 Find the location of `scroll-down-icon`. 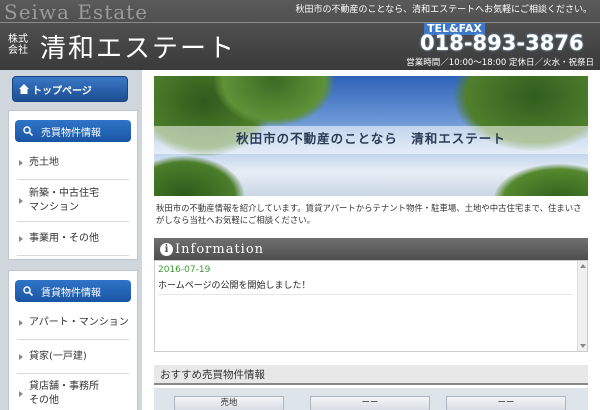

scroll-down-icon is located at coordinates (583, 346).